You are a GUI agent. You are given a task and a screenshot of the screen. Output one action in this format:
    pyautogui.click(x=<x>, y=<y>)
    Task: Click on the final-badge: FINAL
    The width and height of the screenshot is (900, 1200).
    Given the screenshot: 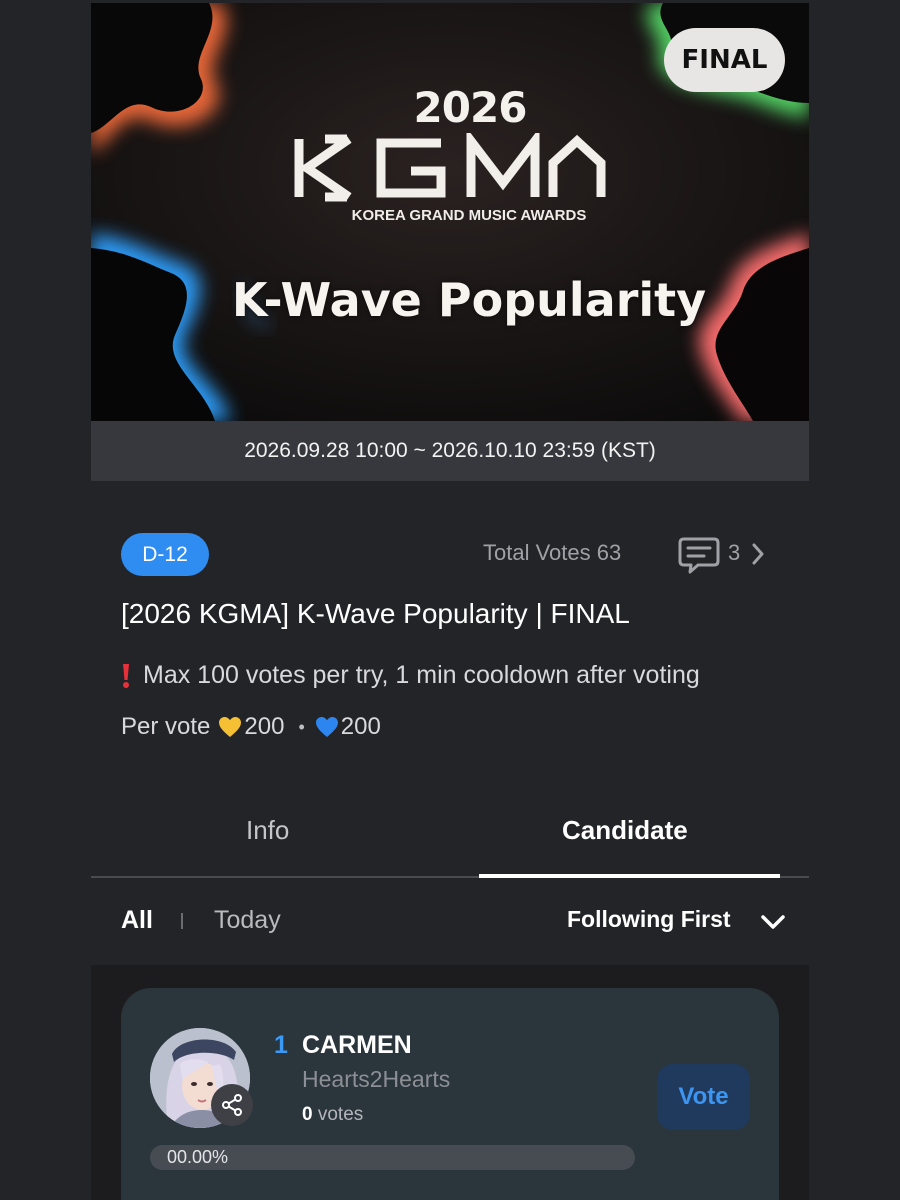 What is the action you would take?
    pyautogui.click(x=724, y=60)
    